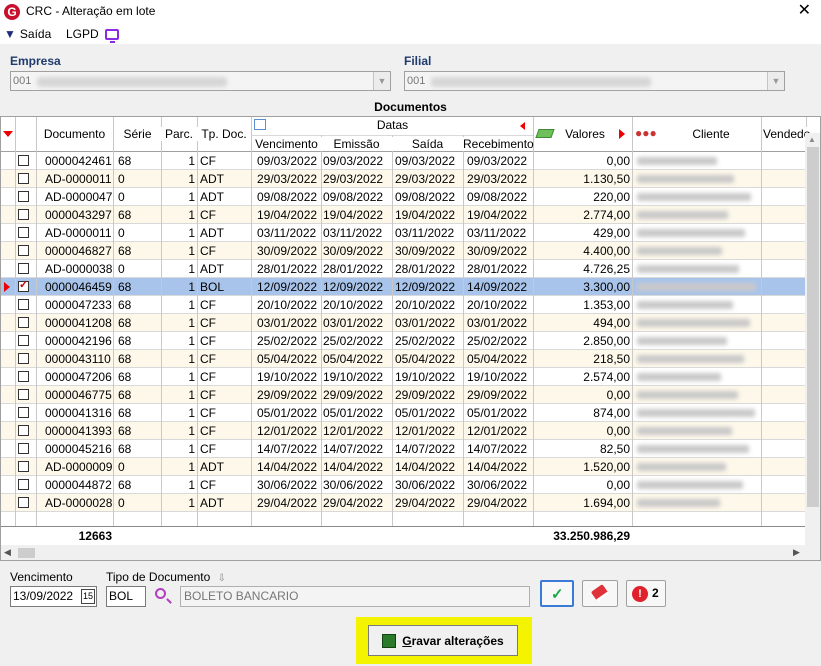 The height and width of the screenshot is (666, 821). What do you see at coordinates (622, 134) in the screenshot?
I see `expand-right-icon` at bounding box center [622, 134].